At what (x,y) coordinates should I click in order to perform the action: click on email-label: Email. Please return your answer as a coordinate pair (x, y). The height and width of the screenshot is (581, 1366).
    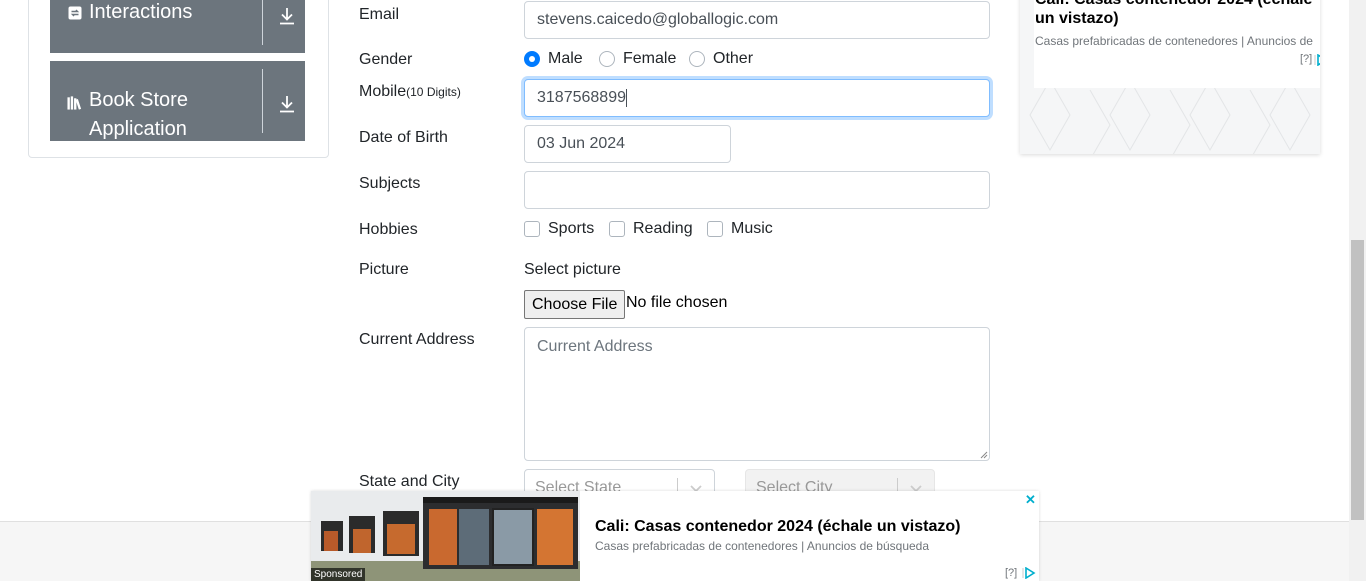
    Looking at the image, I should click on (379, 14).